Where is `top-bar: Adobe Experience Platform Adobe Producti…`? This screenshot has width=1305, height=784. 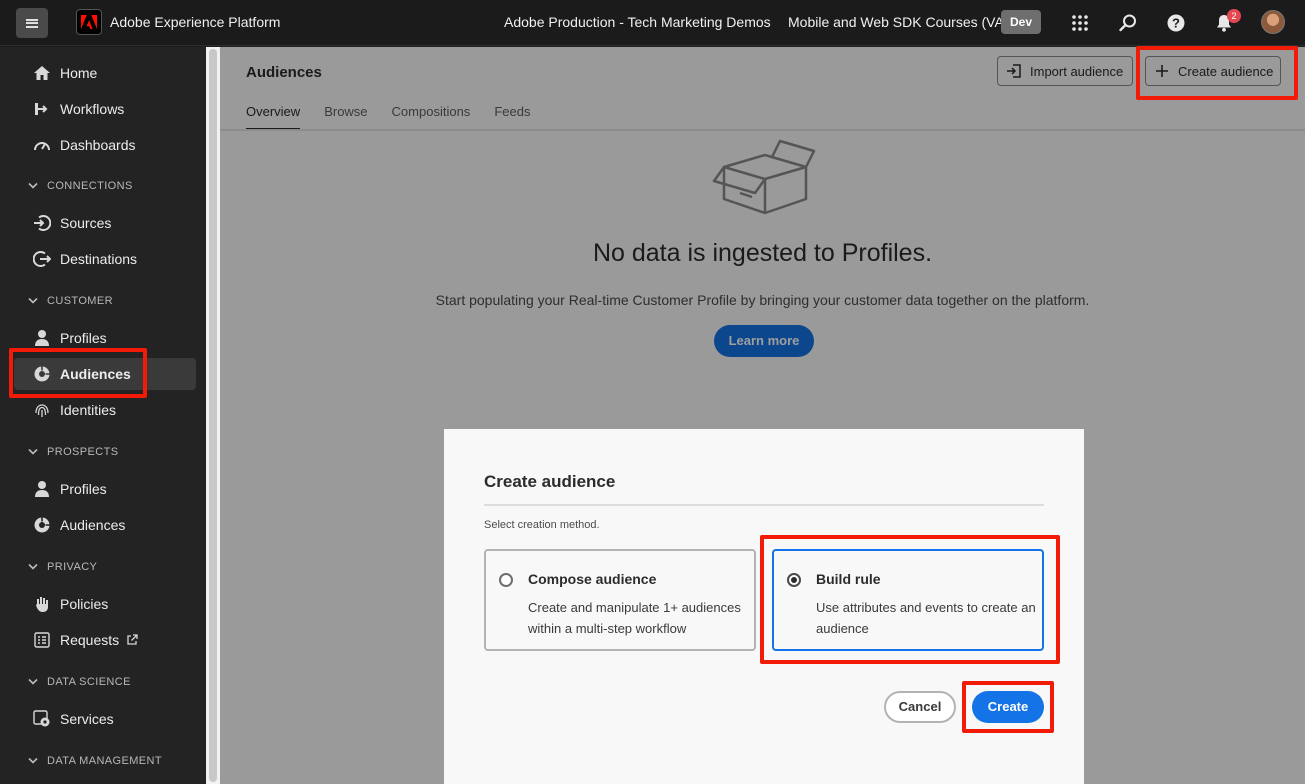 top-bar: Adobe Experience Platform Adobe Producti… is located at coordinates (652, 23).